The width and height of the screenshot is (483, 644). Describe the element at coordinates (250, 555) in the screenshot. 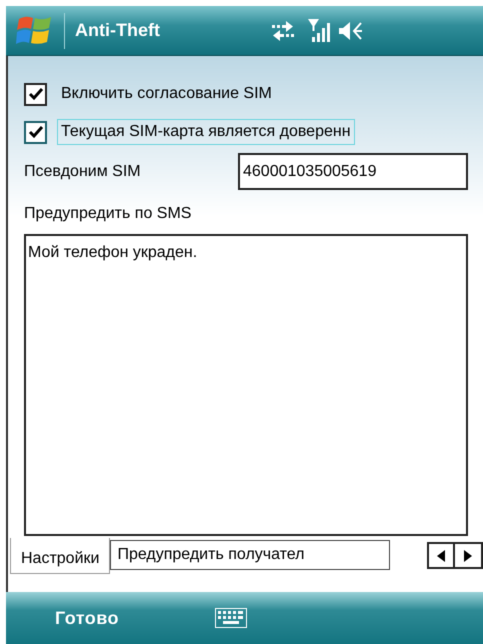

I see `tab: Предупредить получател` at that location.